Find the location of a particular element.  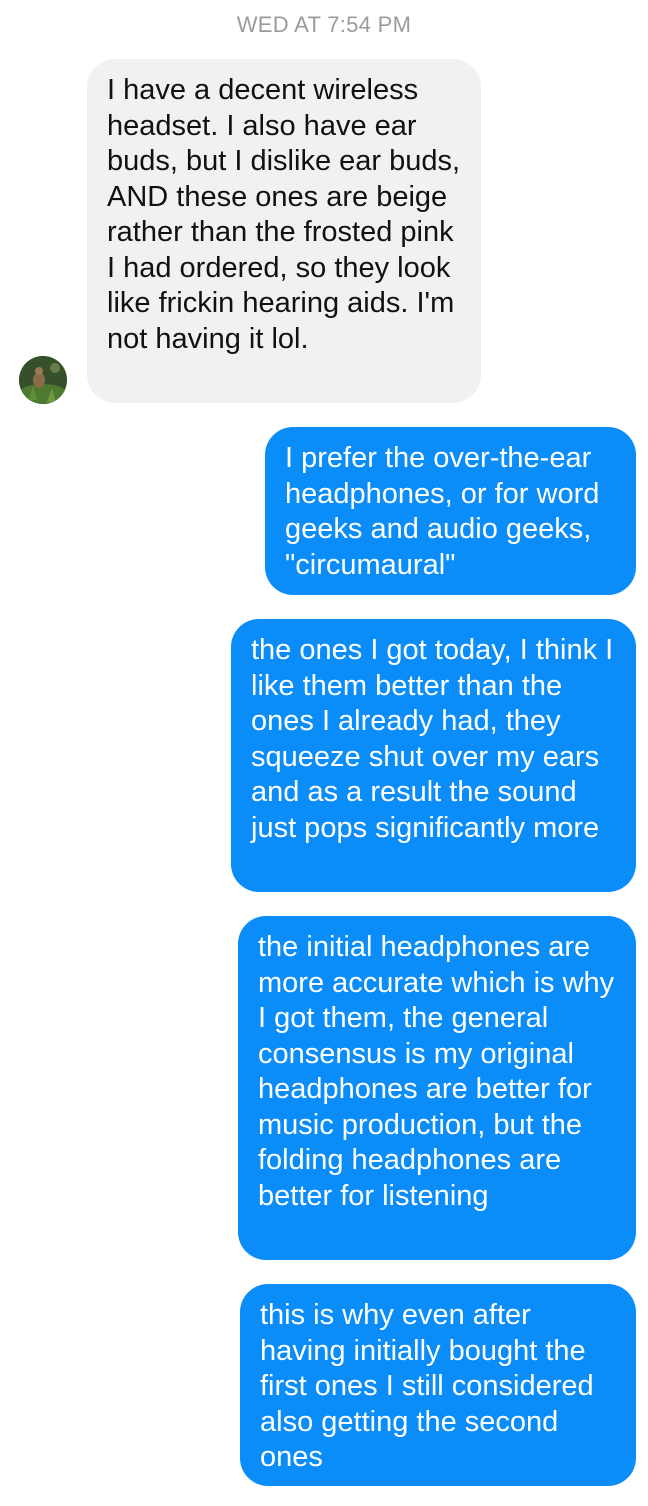

contact-avatar is located at coordinates (43, 380).